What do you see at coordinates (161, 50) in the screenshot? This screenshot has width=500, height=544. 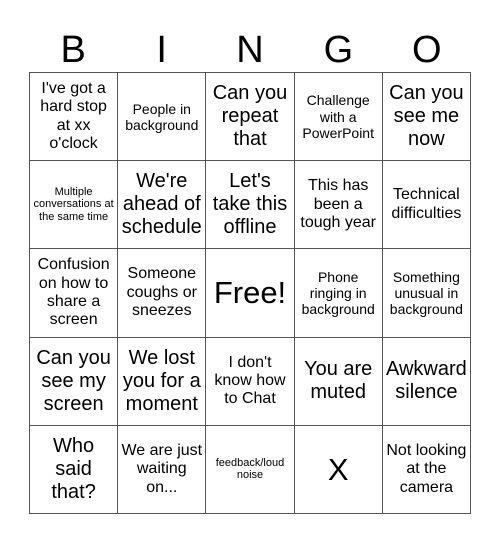 I see `header-letter-i: I` at bounding box center [161, 50].